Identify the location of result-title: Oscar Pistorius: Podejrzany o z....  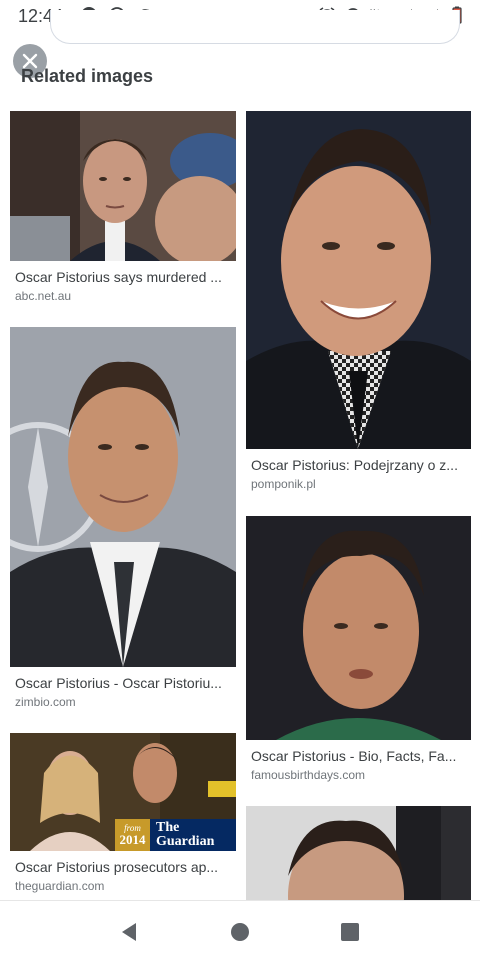
(359, 465).